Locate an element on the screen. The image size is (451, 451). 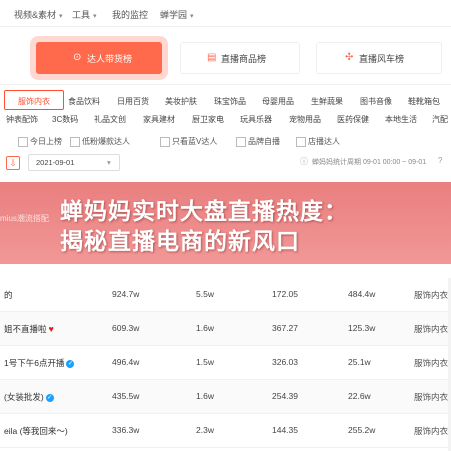
category-auto-parts: 汽配 is located at coordinates (440, 119).